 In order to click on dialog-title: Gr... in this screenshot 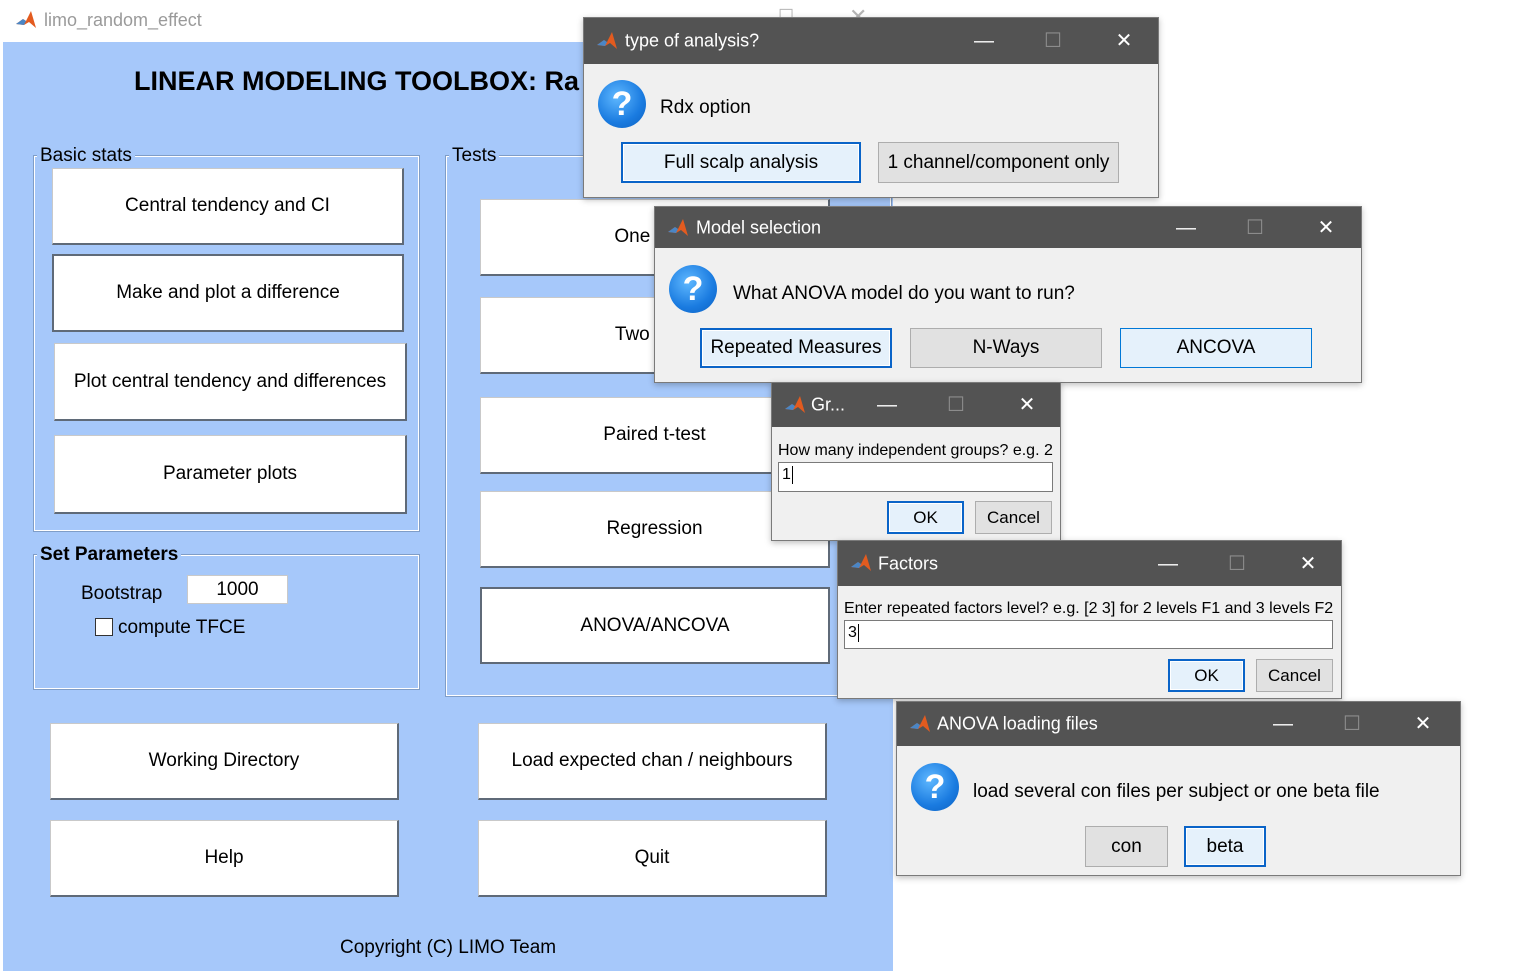, I will do `click(828, 404)`.